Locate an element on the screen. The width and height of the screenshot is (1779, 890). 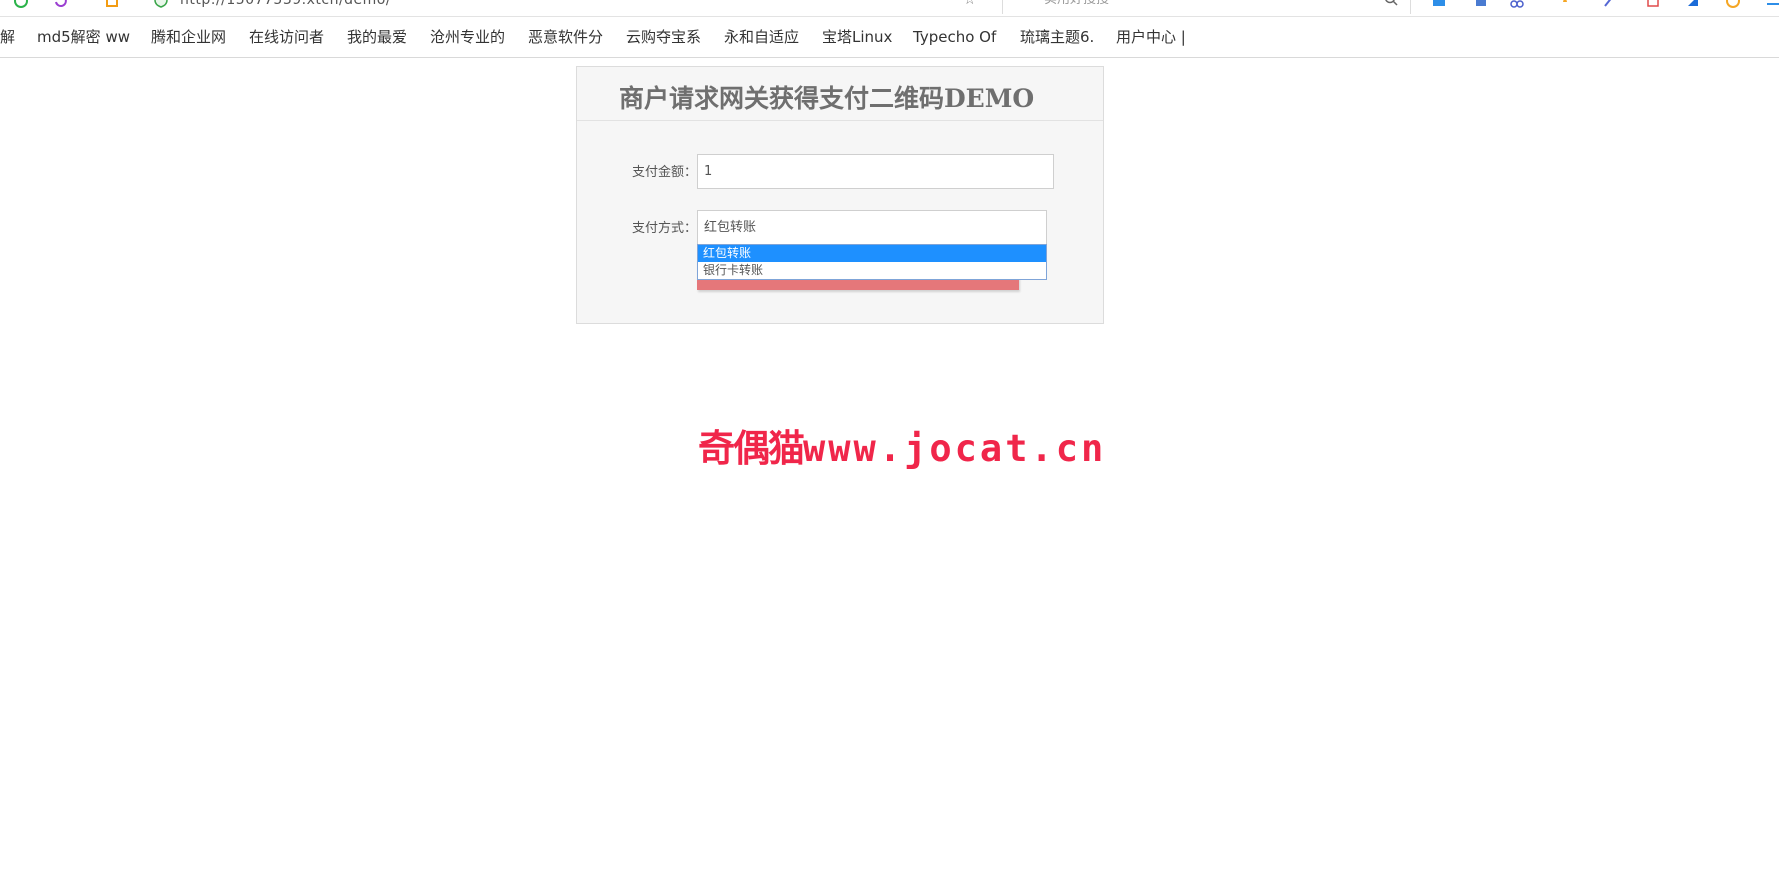
star-icon: ☆ is located at coordinates (969, 7).